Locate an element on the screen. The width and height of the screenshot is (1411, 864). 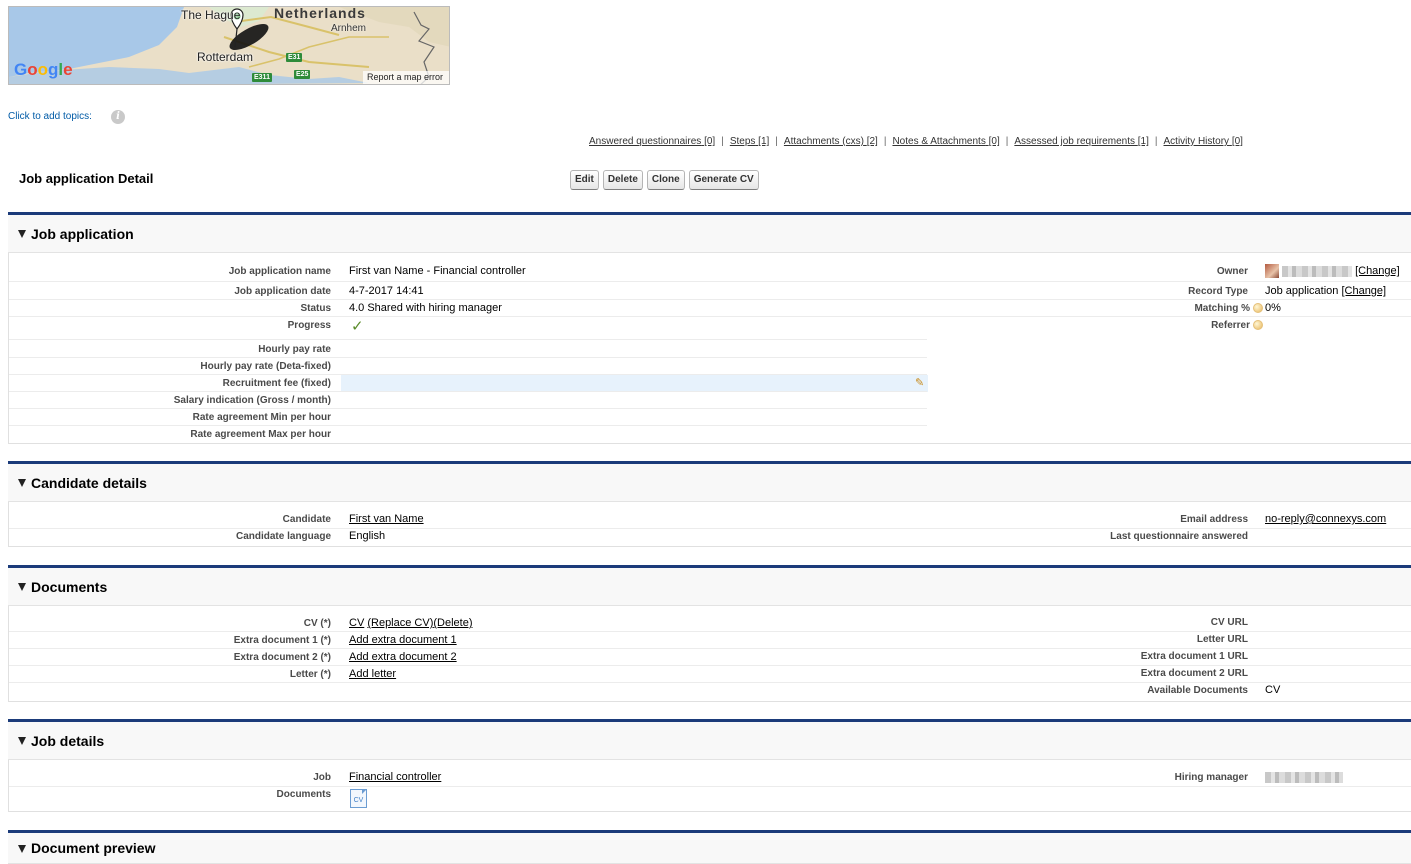
field-label: Last questionnaire answered is located at coordinates (1179, 536).